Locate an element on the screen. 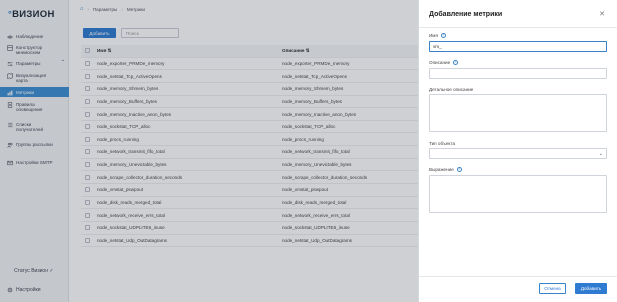 The image size is (617, 302). cancel-button: Отмена is located at coordinates (552, 288).